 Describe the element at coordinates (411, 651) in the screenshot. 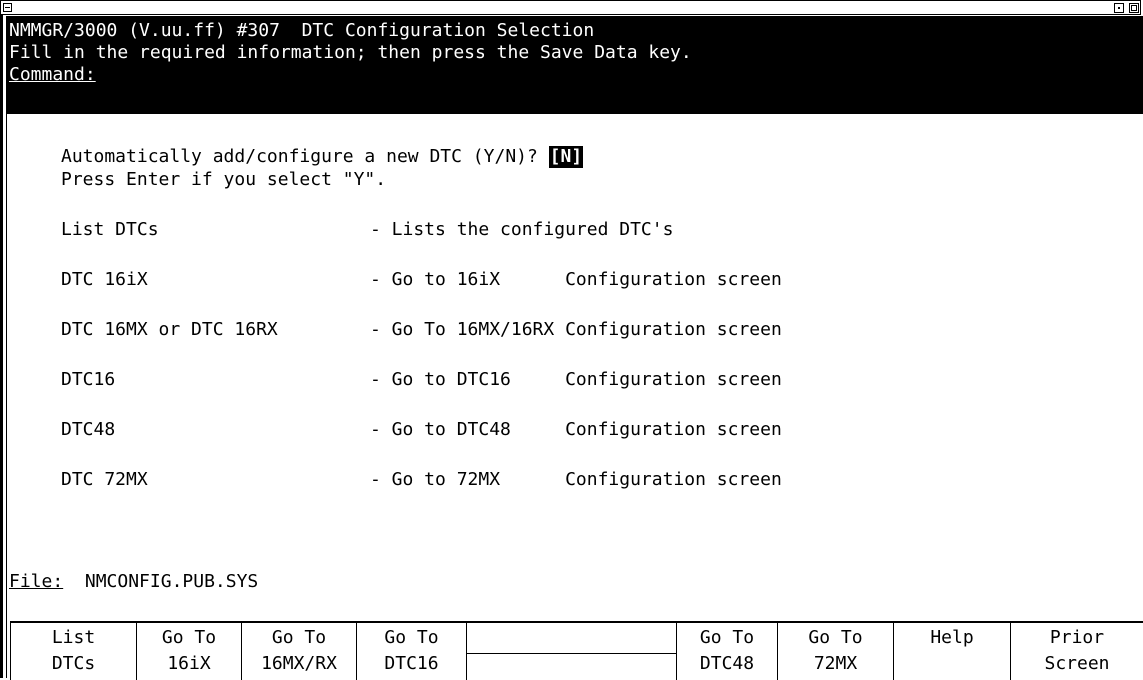

I see `softkey-go-to-dtc16: Go To DTC16` at that location.